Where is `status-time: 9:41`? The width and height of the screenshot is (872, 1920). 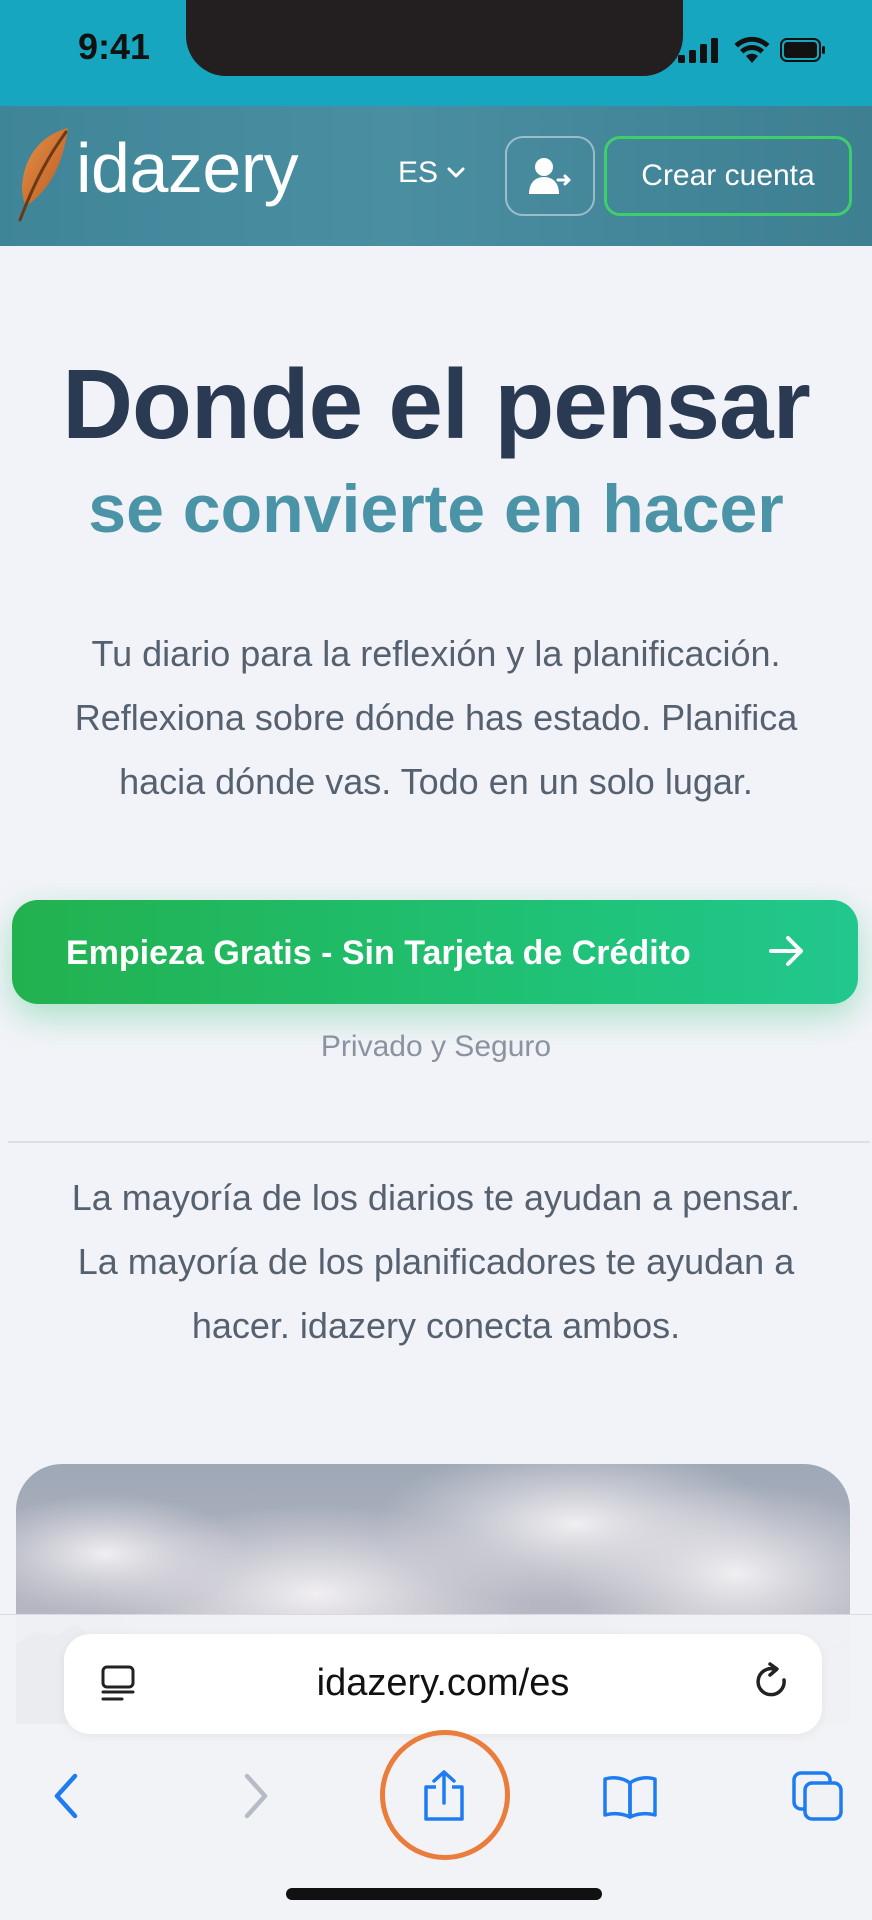
status-time: 9:41 is located at coordinates (114, 46).